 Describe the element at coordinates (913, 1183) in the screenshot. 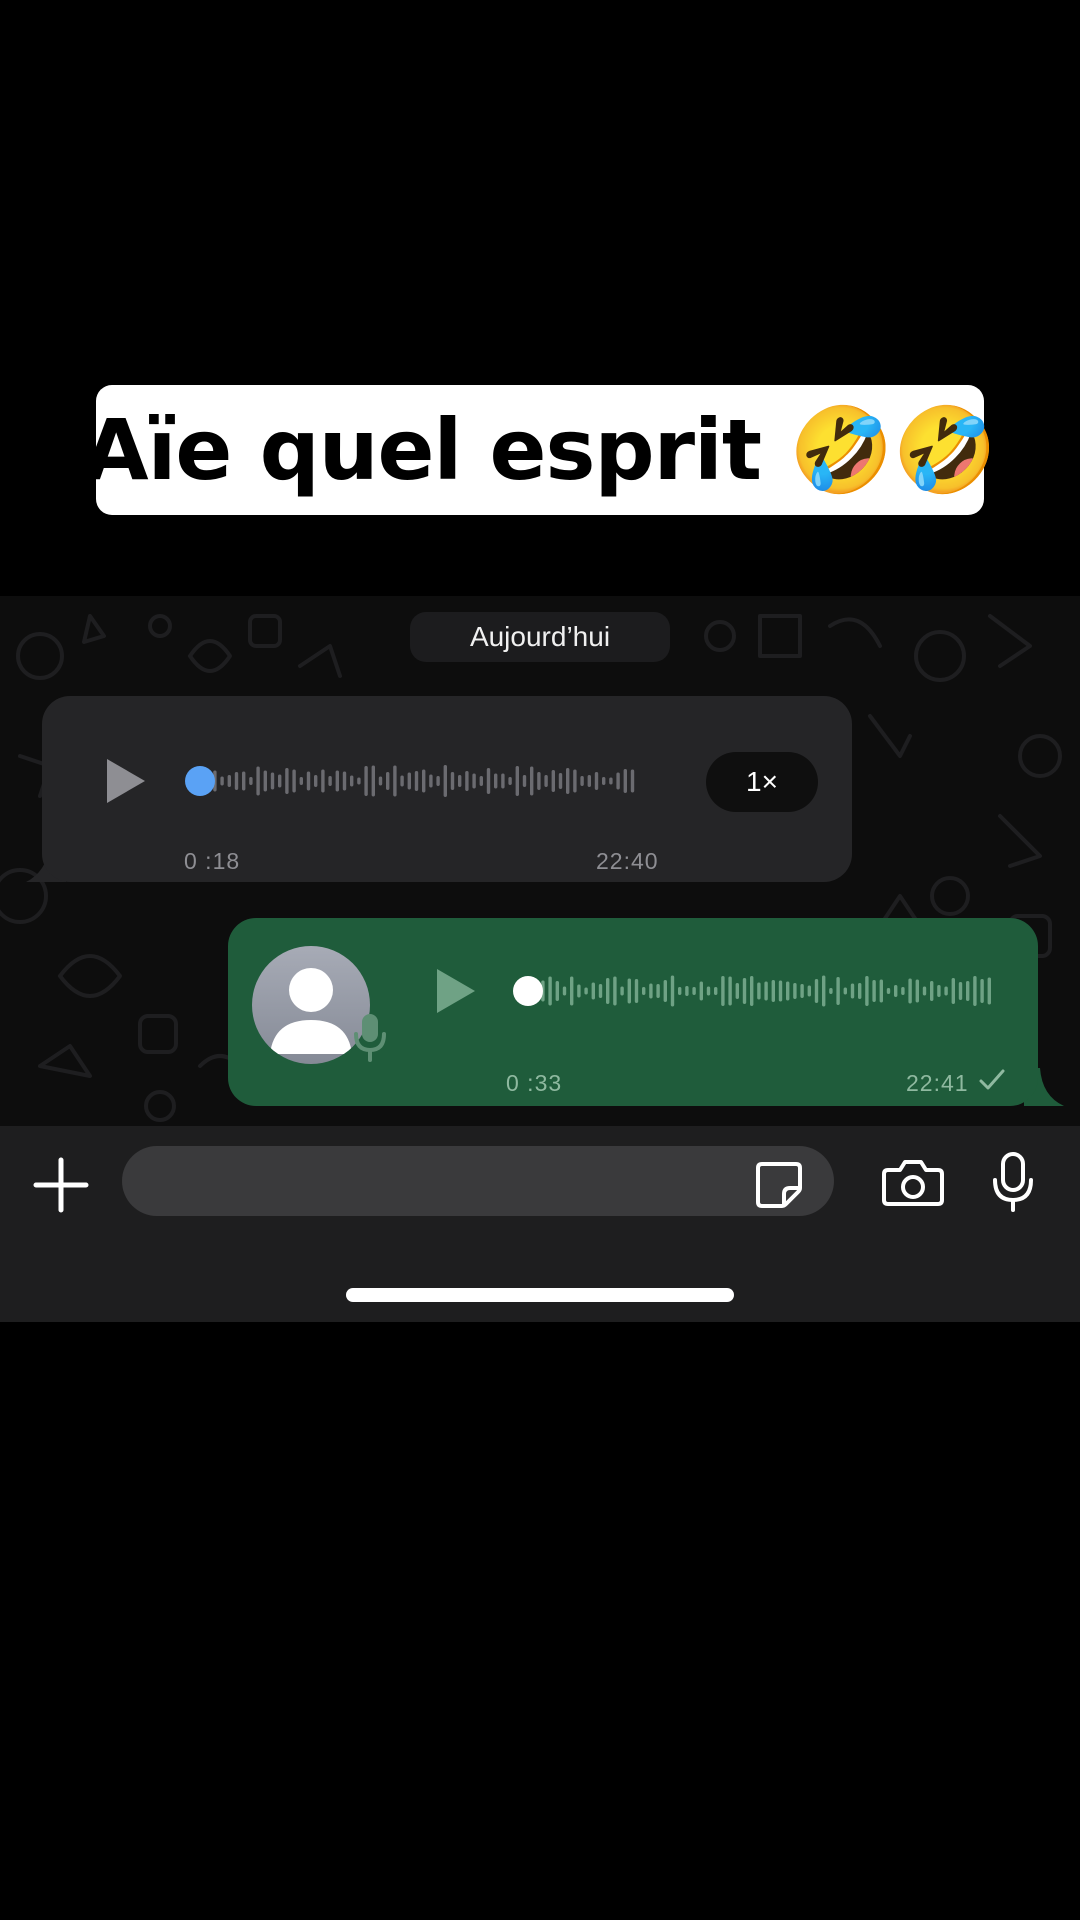

I see `camera-icon` at that location.